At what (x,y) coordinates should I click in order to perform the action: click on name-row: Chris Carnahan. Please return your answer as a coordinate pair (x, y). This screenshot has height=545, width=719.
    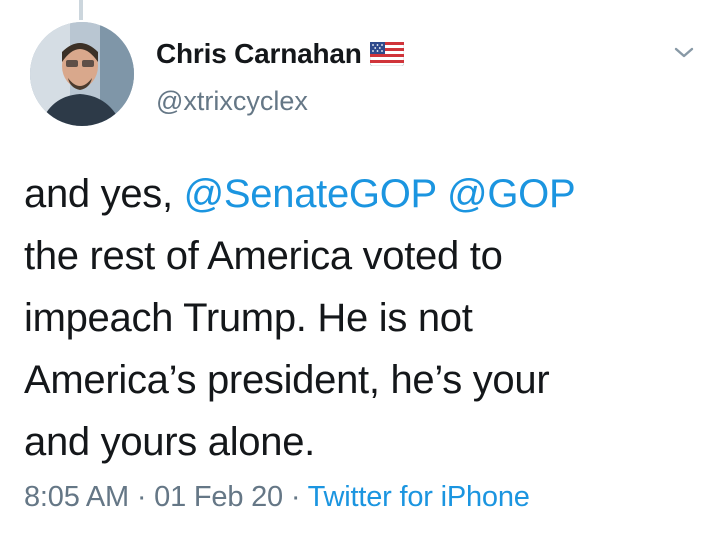
    Looking at the image, I should click on (280, 54).